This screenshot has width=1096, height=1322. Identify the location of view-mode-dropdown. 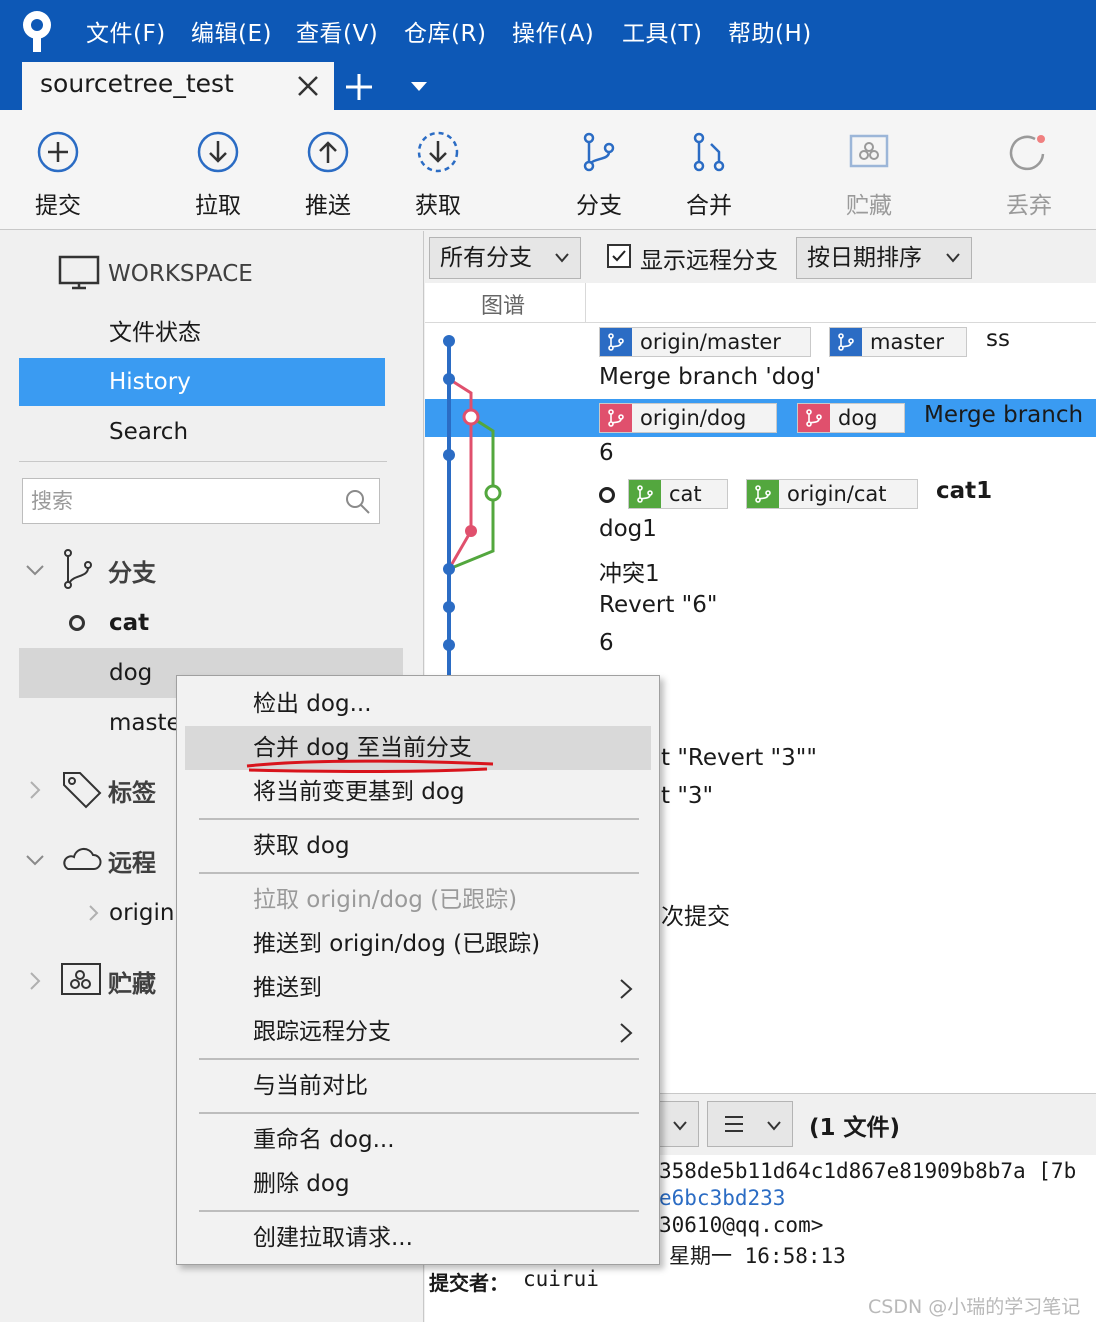
(678, 1124).